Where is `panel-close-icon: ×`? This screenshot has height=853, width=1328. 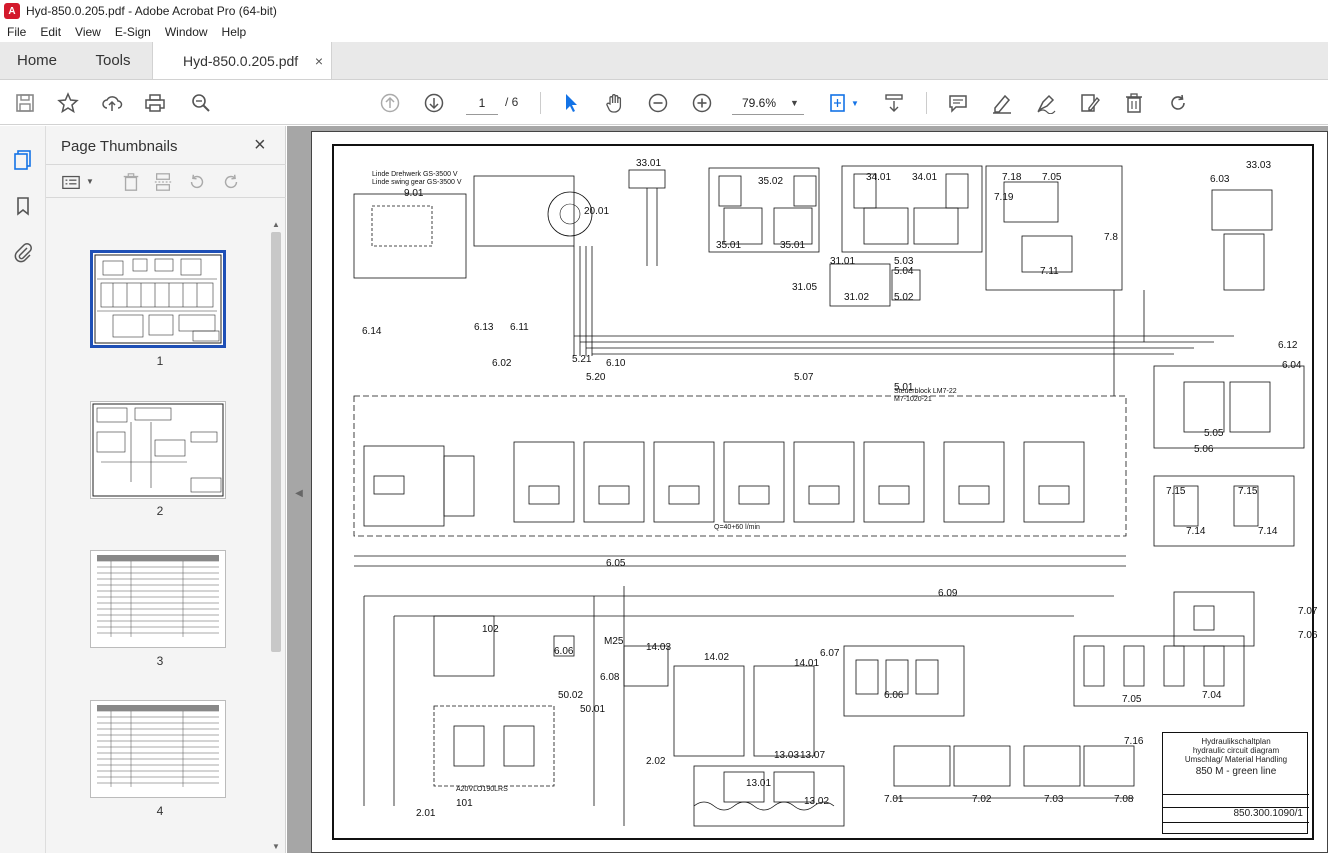 panel-close-icon: × is located at coordinates (260, 145).